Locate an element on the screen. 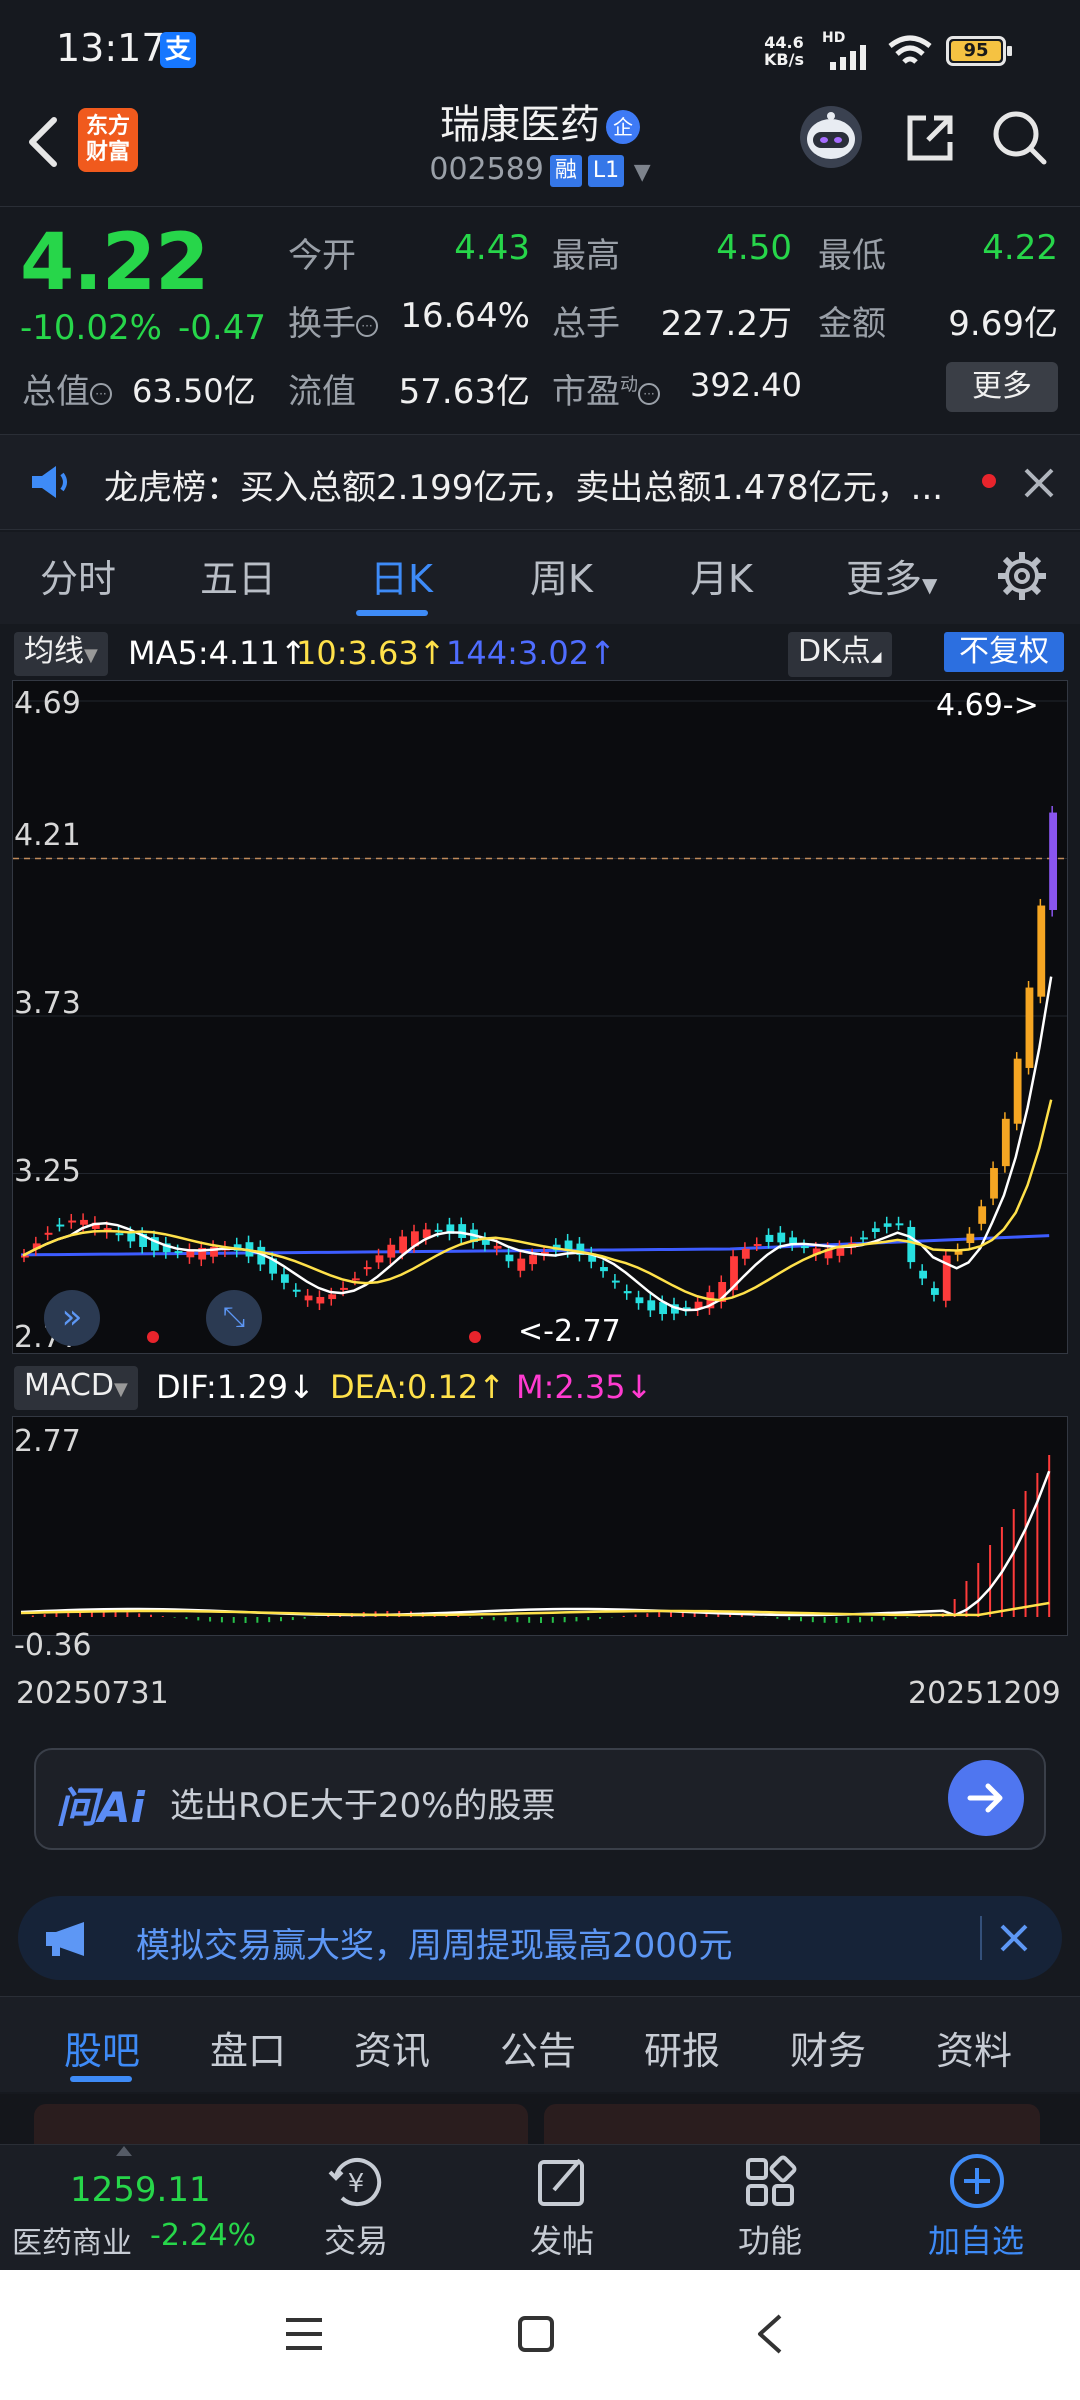  status-time: 13:17 is located at coordinates (111, 48).